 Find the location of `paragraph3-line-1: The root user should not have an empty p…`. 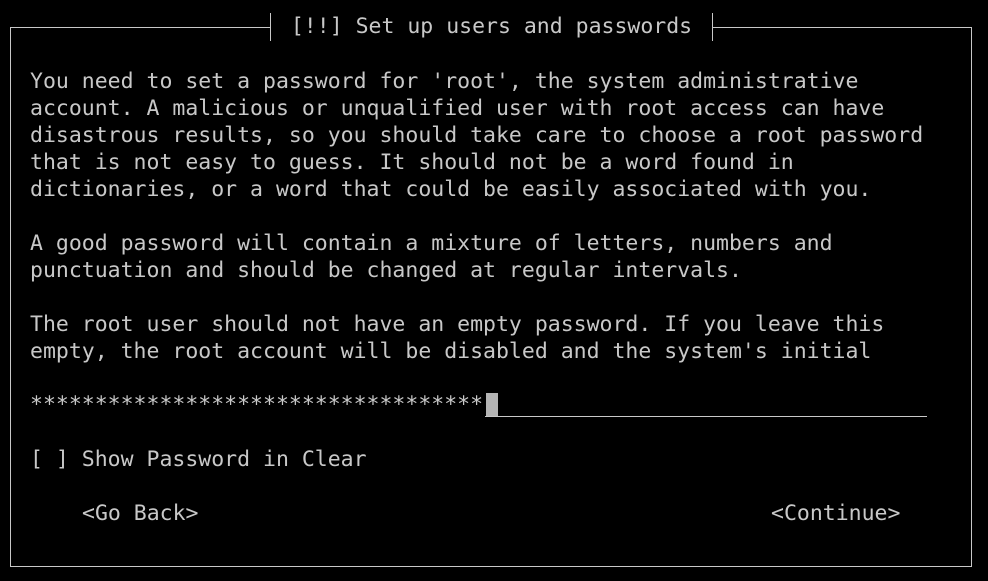

paragraph3-line-1: The root user should not have an empty p… is located at coordinates (457, 324).